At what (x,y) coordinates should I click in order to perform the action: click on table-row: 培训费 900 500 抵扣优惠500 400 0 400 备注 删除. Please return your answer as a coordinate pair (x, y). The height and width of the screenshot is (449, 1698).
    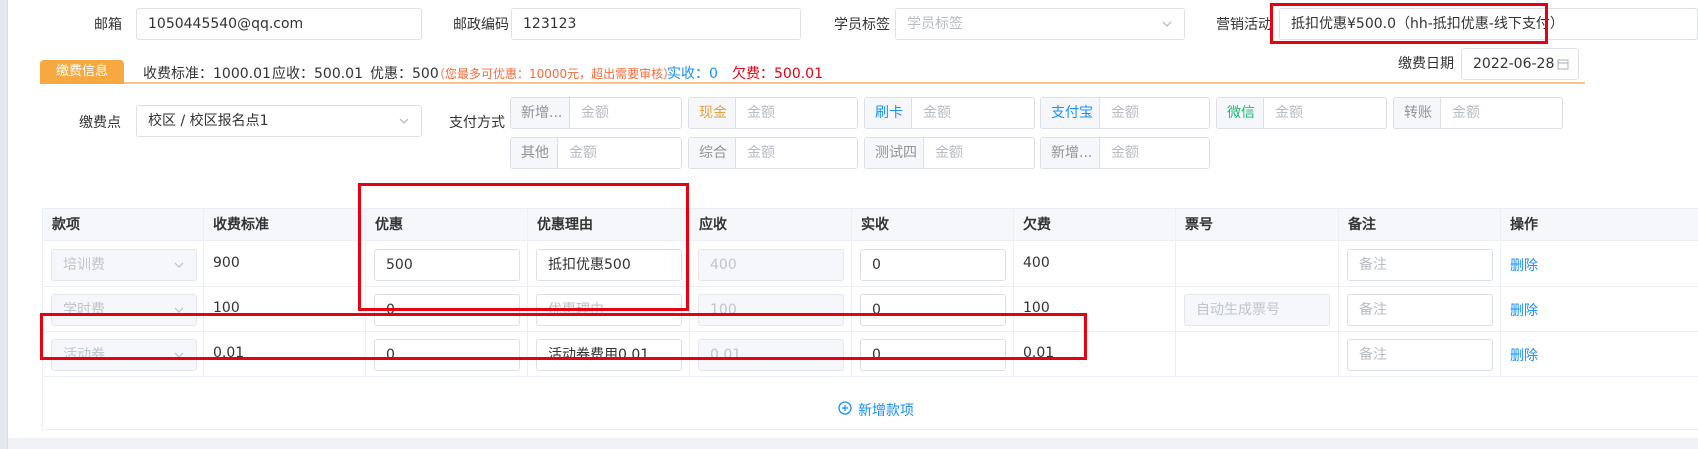
    Looking at the image, I should click on (870, 265).